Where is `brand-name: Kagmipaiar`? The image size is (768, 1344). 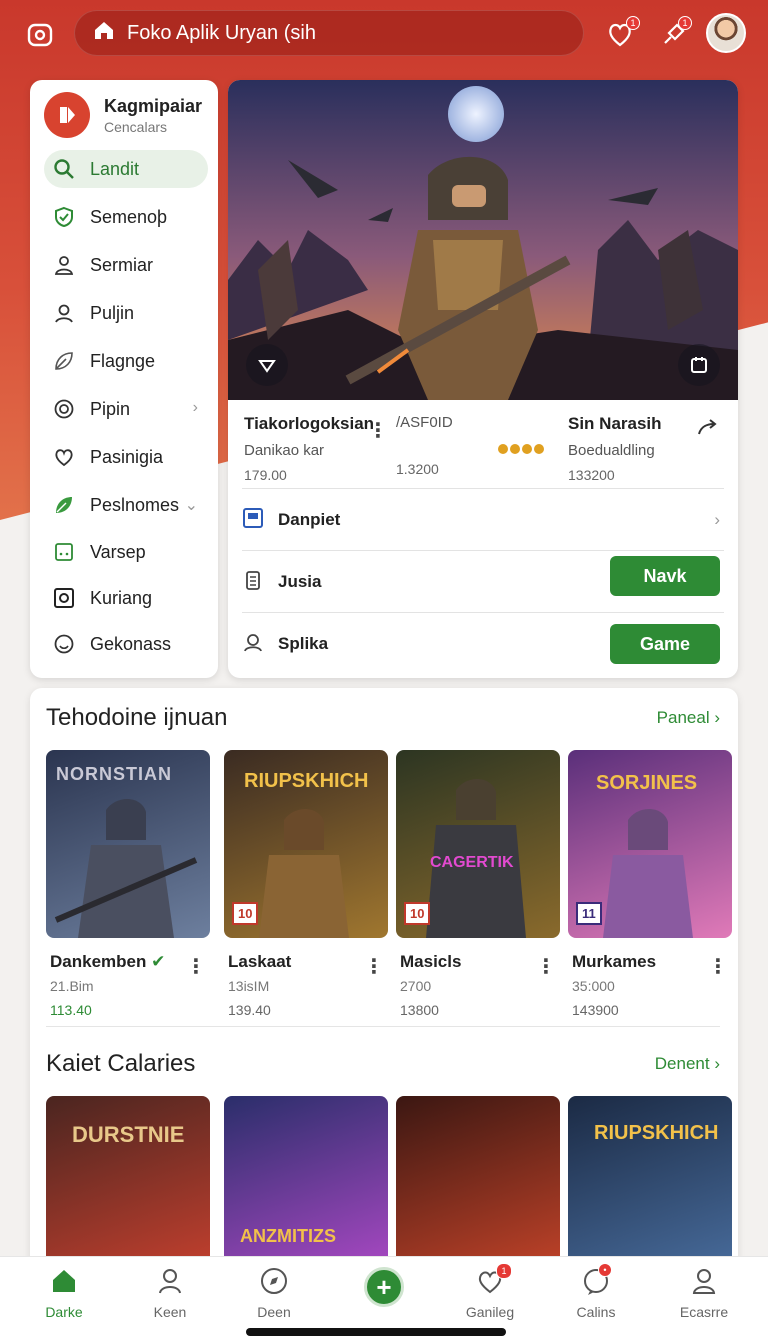
brand-name: Kagmipaiar is located at coordinates (153, 105).